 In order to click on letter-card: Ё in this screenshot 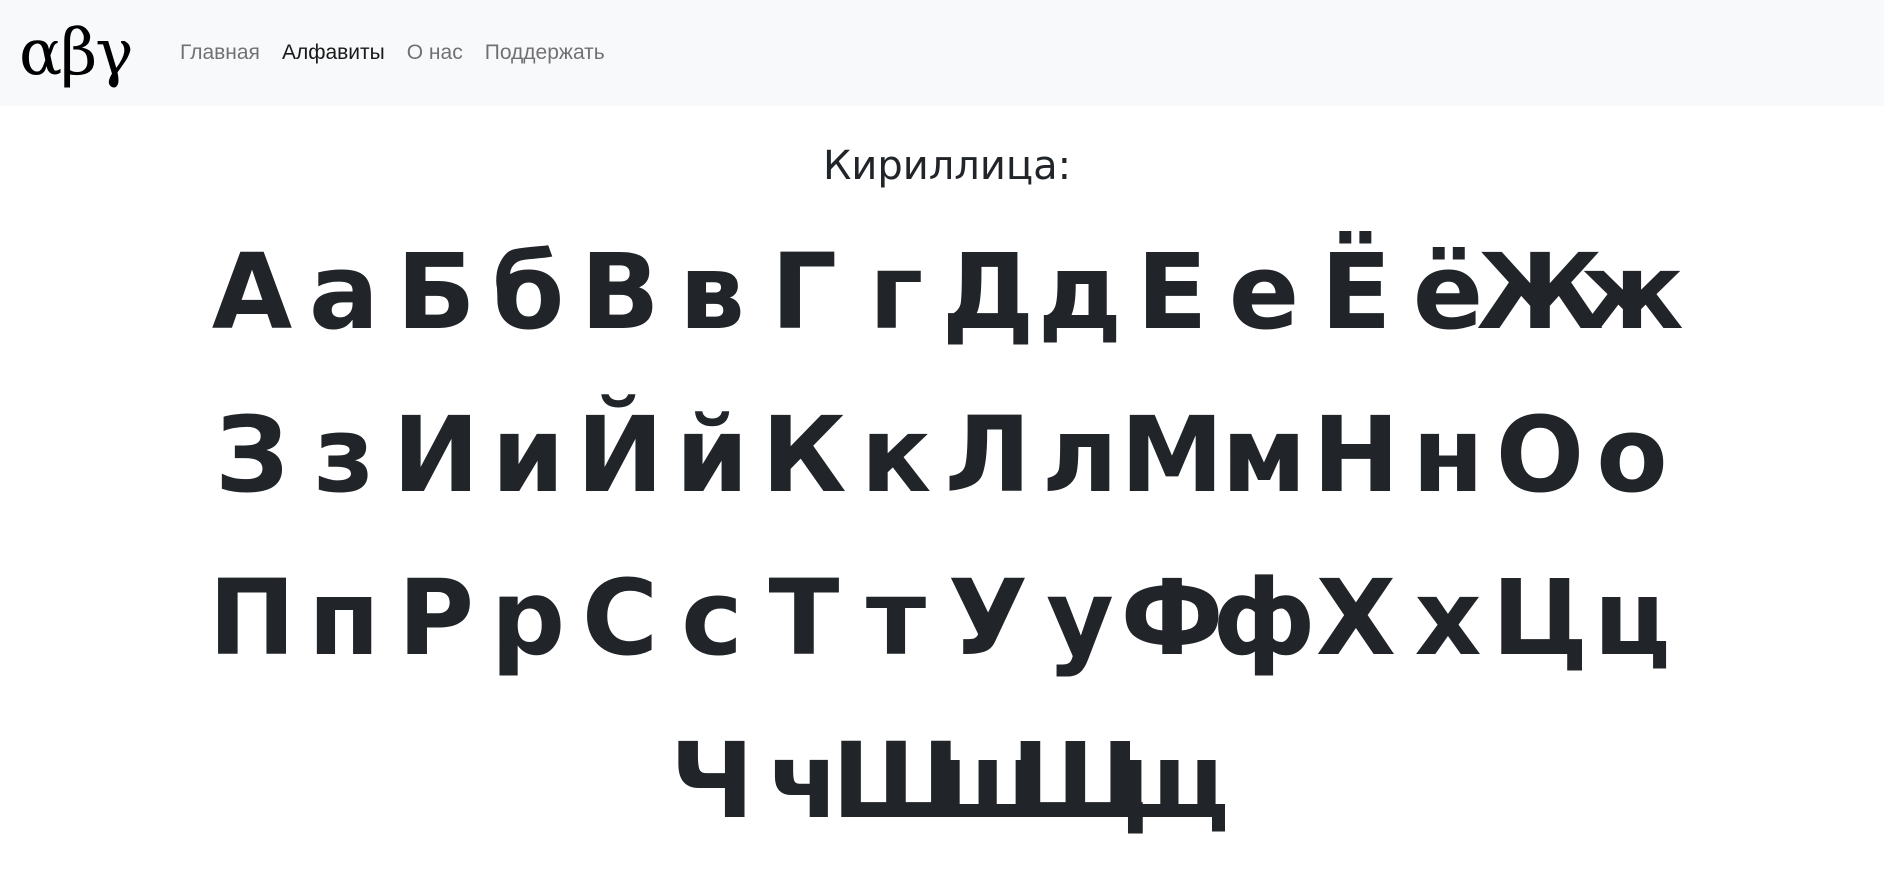, I will do `click(1356, 291)`.